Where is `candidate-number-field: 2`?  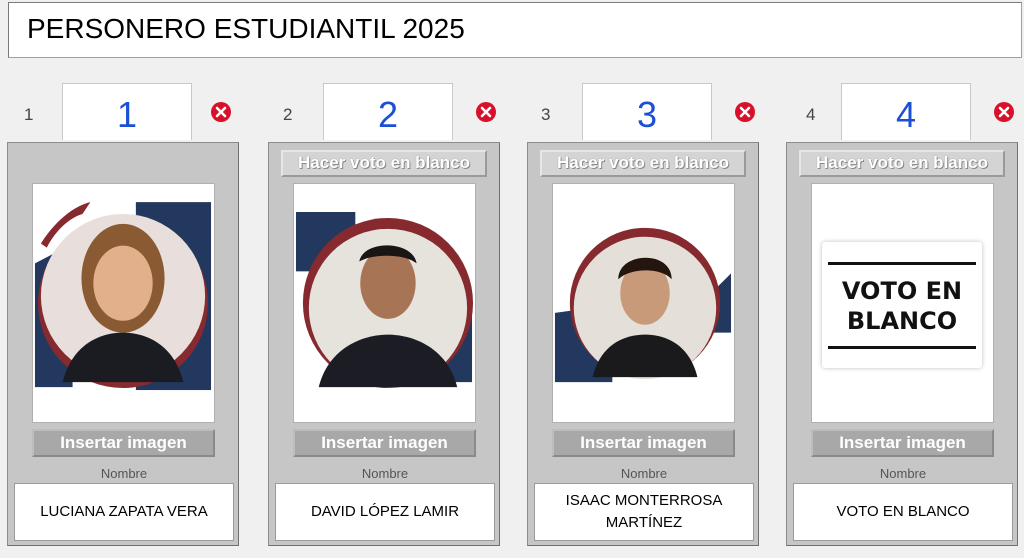 candidate-number-field: 2 is located at coordinates (388, 111).